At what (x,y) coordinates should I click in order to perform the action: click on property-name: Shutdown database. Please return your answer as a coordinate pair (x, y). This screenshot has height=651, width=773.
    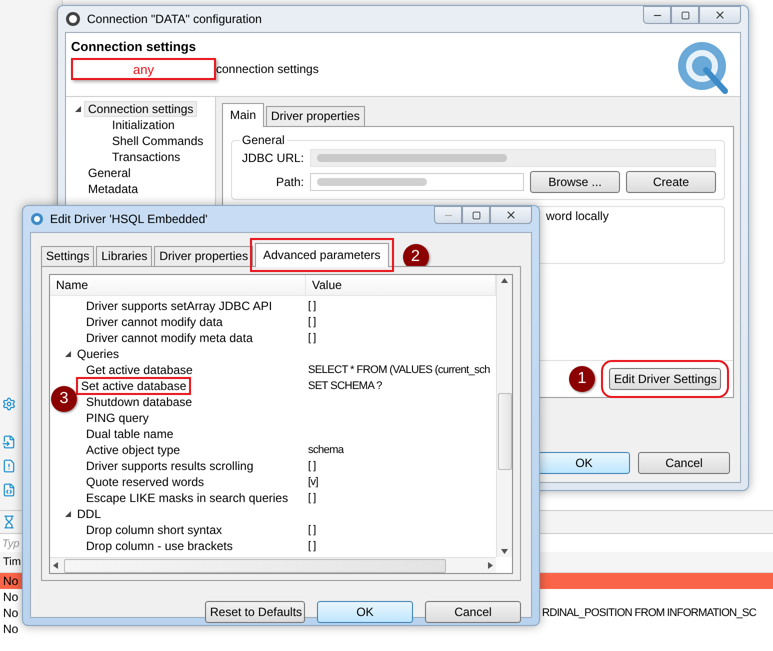
    Looking at the image, I should click on (139, 402).